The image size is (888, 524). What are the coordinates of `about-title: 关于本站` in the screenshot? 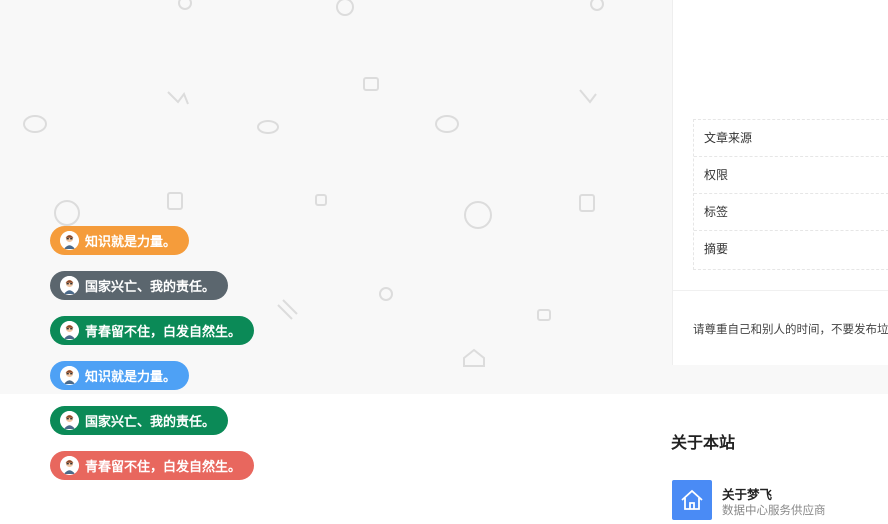 It's located at (703, 442).